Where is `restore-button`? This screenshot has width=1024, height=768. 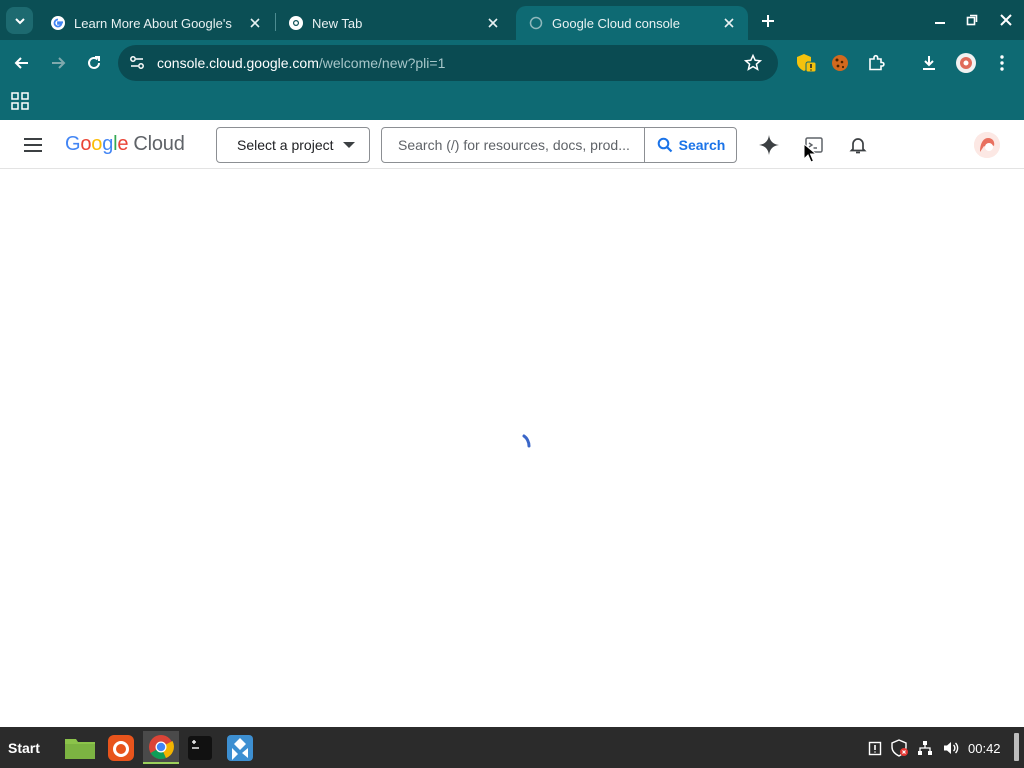 restore-button is located at coordinates (972, 20).